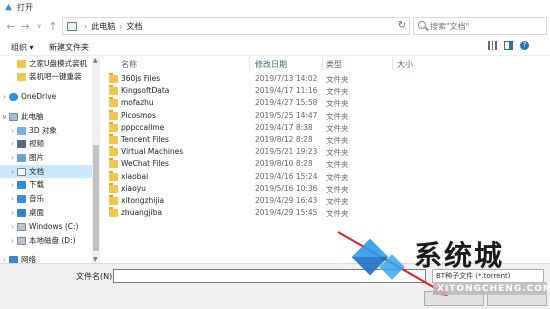 Image resolution: width=550 pixels, height=309 pixels. Describe the element at coordinates (517, 298) in the screenshot. I see `cancel-button` at that location.